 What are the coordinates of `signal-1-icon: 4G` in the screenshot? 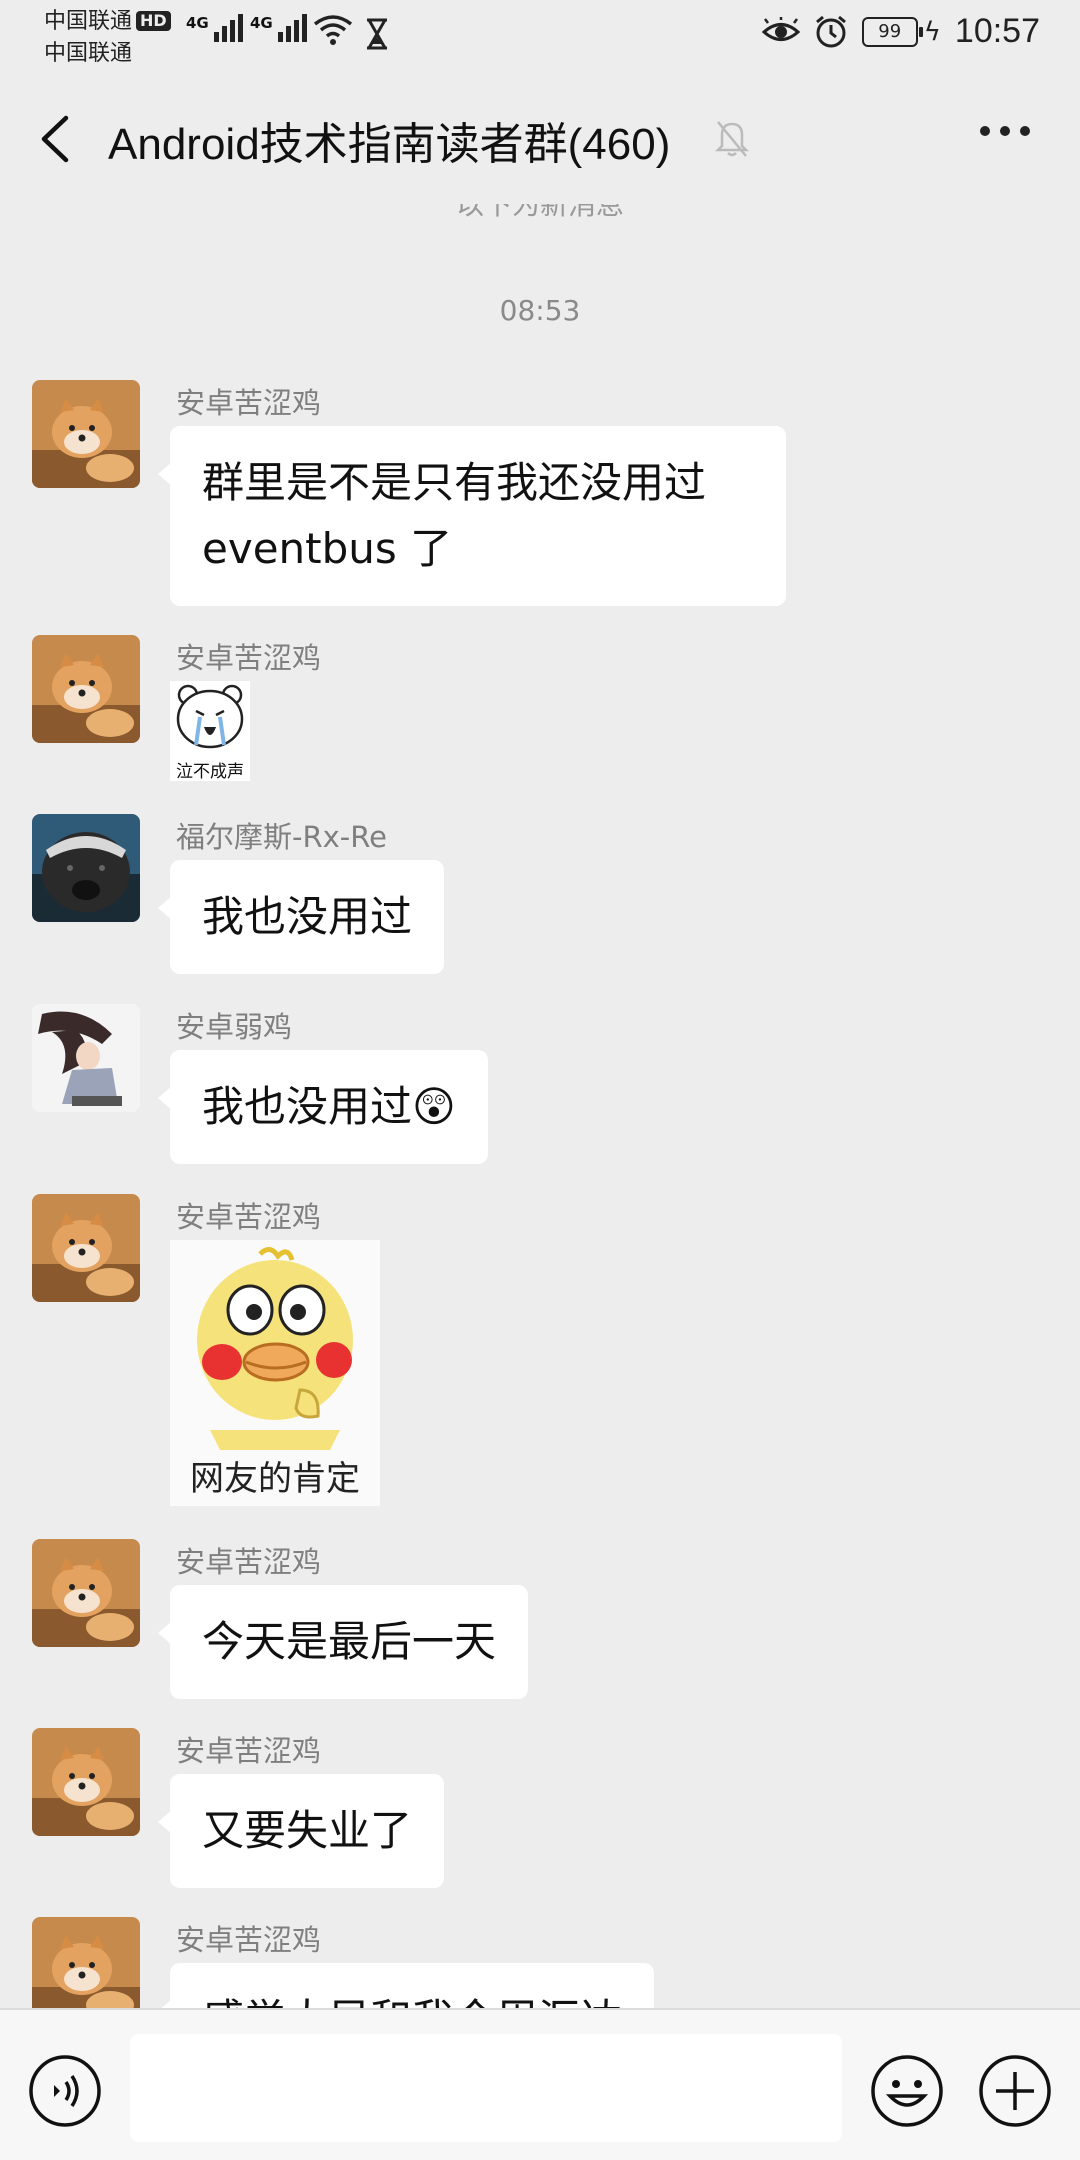 It's located at (214, 28).